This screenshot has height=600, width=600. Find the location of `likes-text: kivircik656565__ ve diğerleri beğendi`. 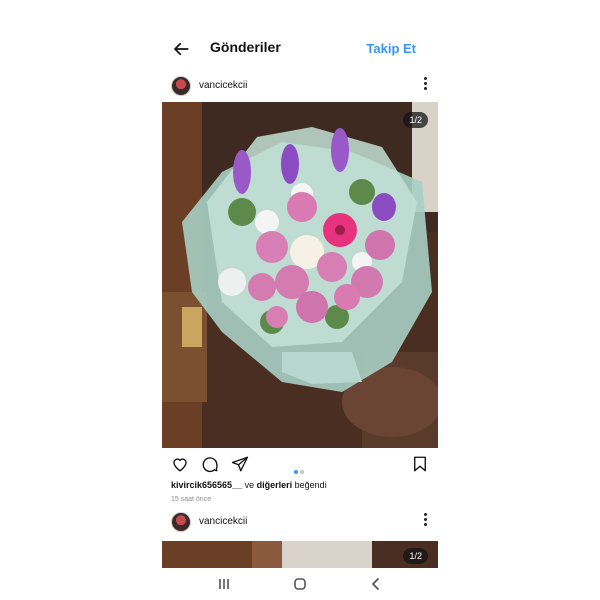

likes-text: kivircik656565__ ve diğerleri beğendi is located at coordinates (249, 485).